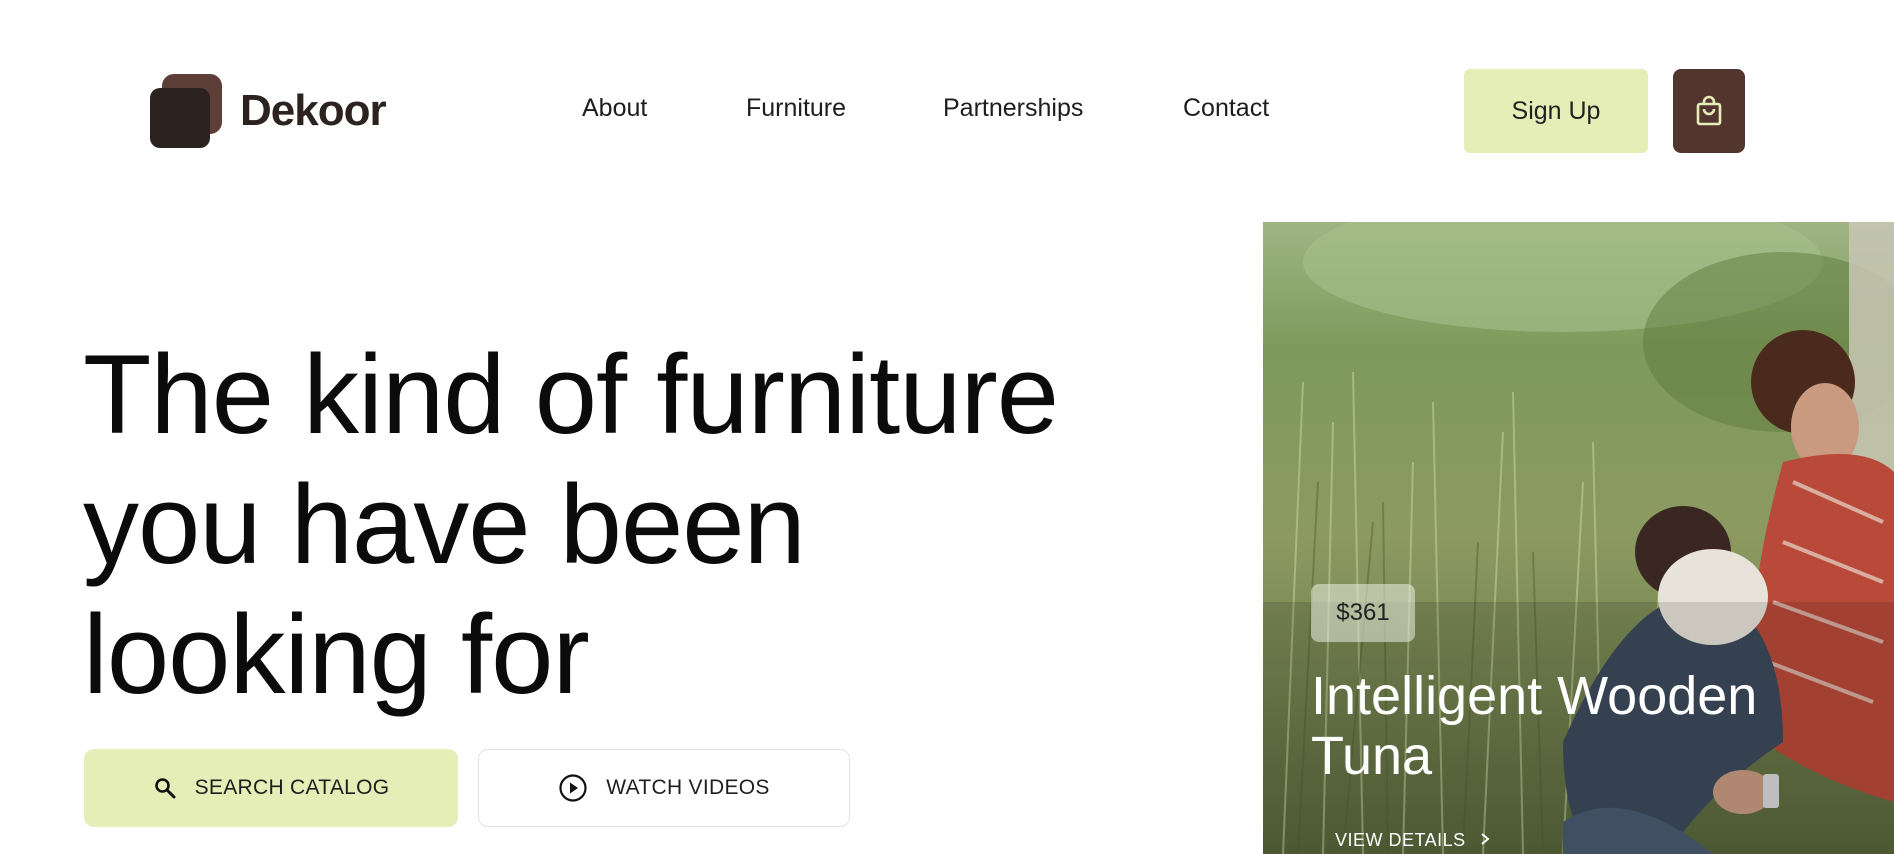  I want to click on play-circle-icon, so click(573, 788).